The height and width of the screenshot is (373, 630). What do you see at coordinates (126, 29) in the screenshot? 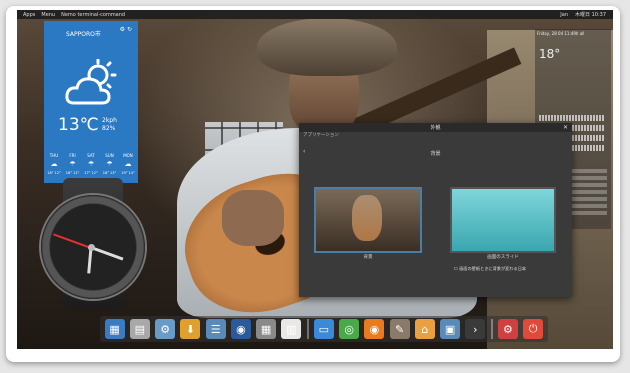
I see `weather-controls: ⚙ ↻` at bounding box center [126, 29].